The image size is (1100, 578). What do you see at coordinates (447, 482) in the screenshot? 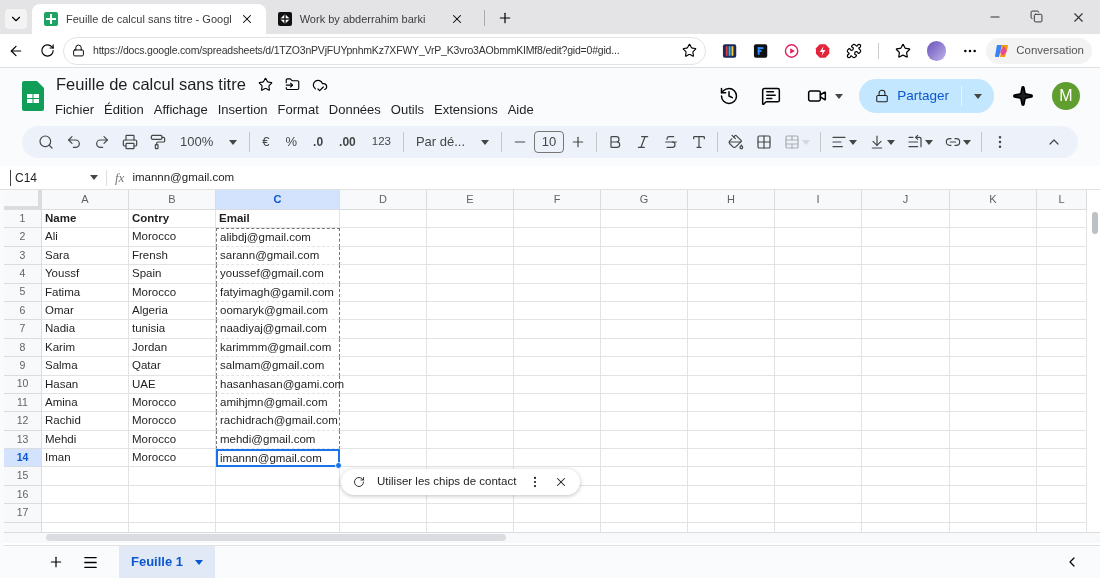
I see `chip-prompt-text: Utiliser les chips de contact` at bounding box center [447, 482].